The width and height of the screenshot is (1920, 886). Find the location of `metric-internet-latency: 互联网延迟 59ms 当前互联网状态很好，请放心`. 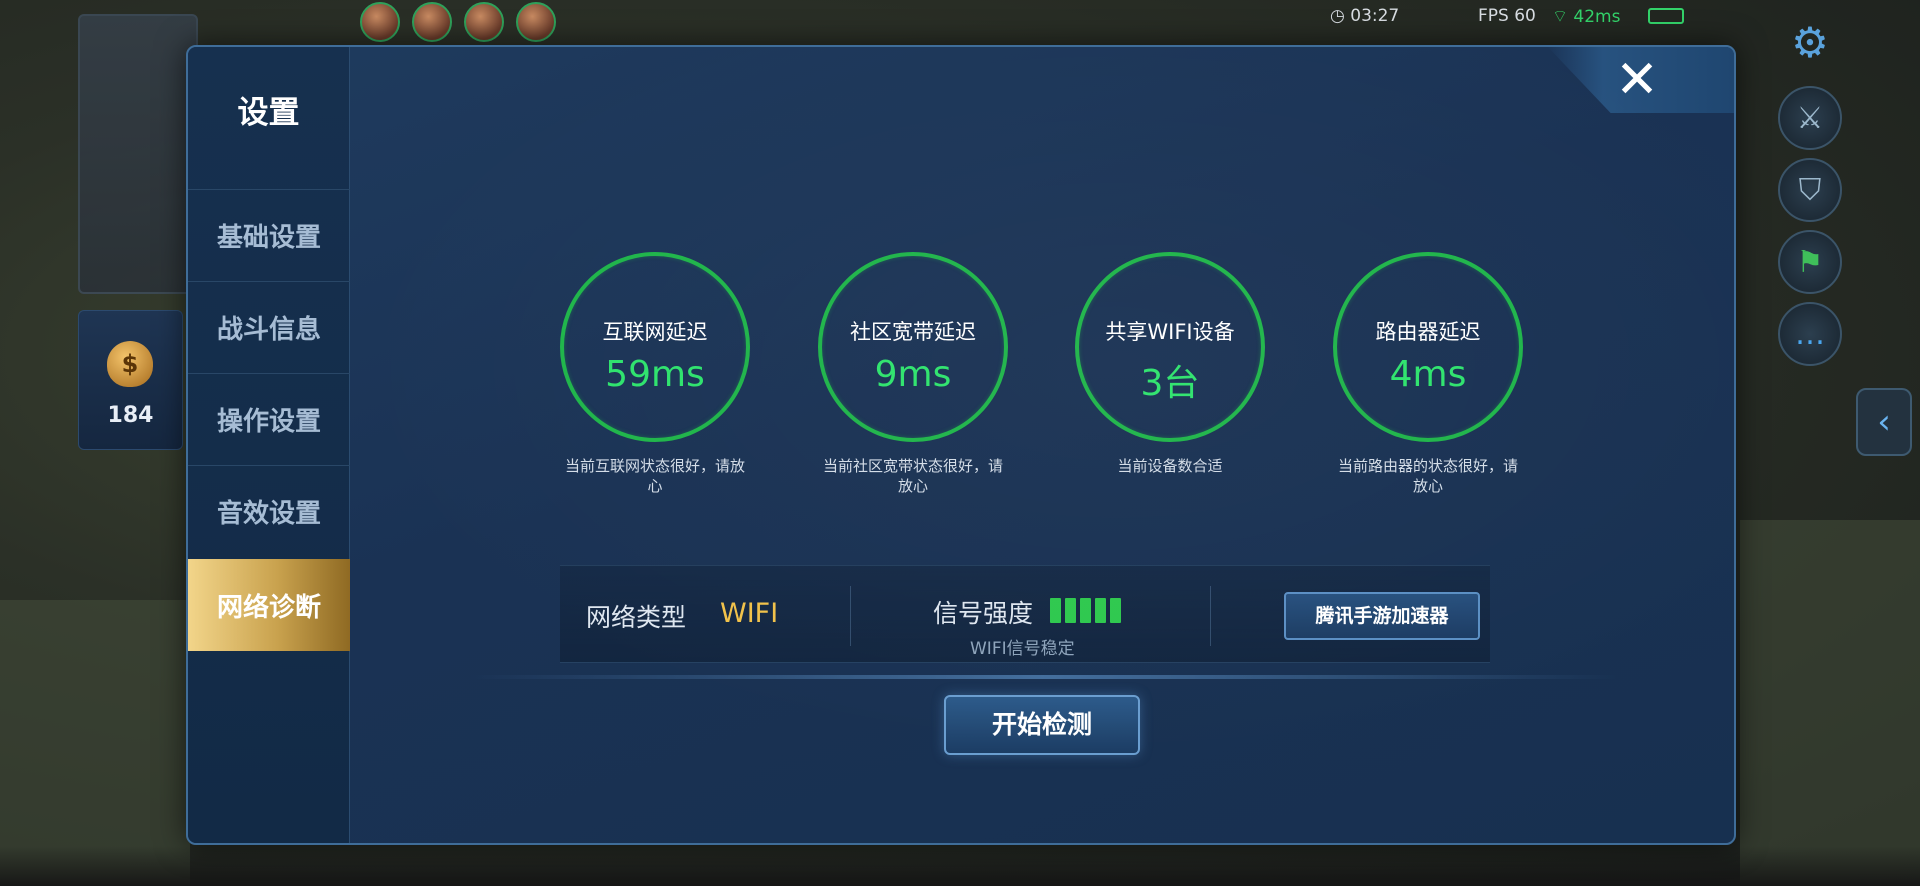

metric-internet-latency: 互联网延迟 59ms 当前互联网状态很好，请放心 is located at coordinates (655, 374).